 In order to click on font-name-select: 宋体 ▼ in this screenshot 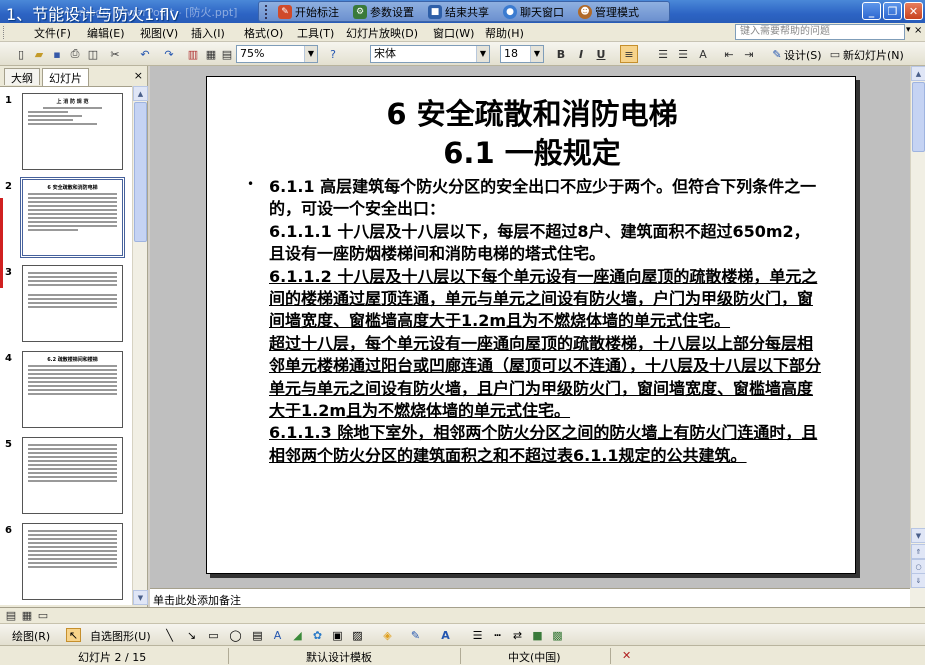, I will do `click(430, 54)`.